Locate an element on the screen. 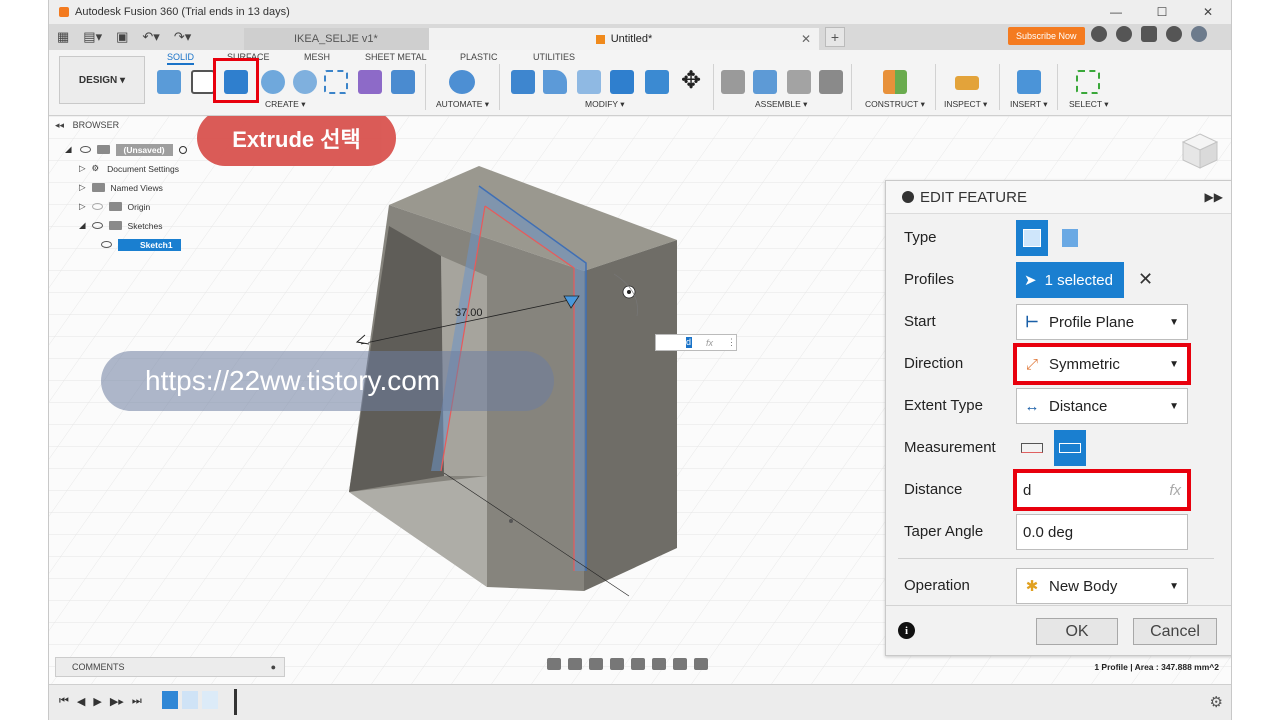  measurement-side-button is located at coordinates (1032, 448).